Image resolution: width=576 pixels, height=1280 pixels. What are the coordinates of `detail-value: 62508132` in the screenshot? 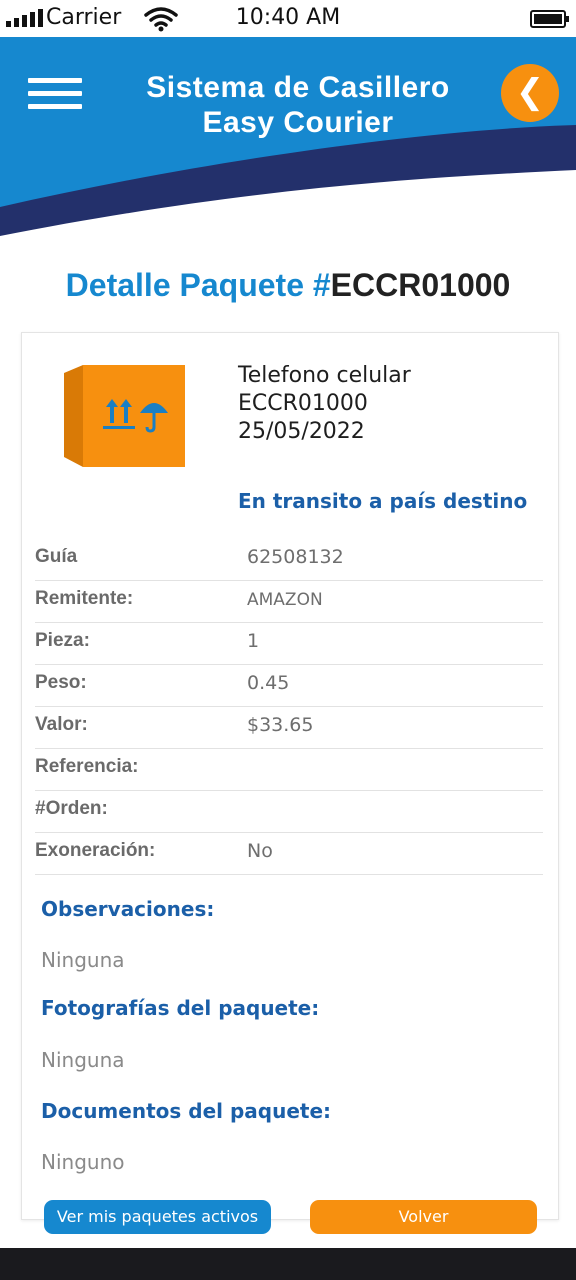 It's located at (295, 557).